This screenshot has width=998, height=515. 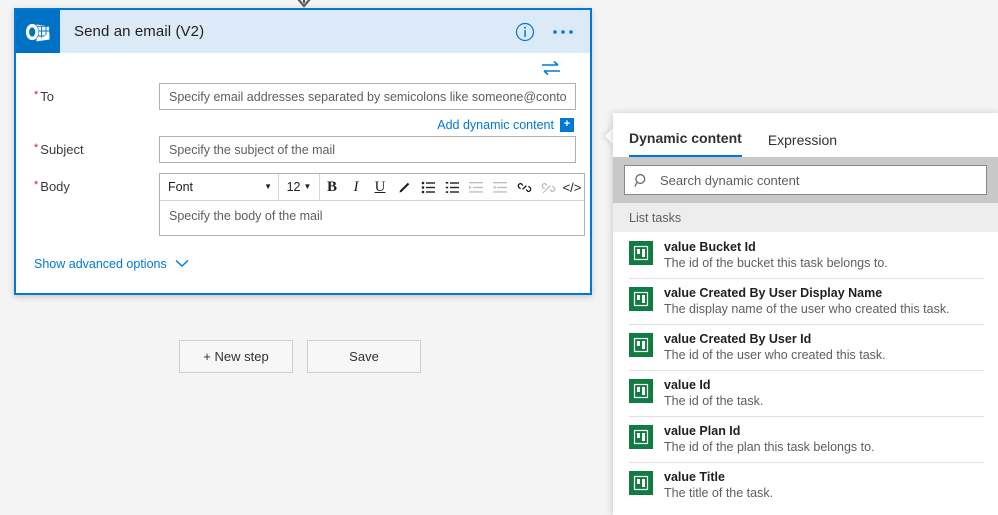 I want to click on outlook-icon, so click(x=38, y=31).